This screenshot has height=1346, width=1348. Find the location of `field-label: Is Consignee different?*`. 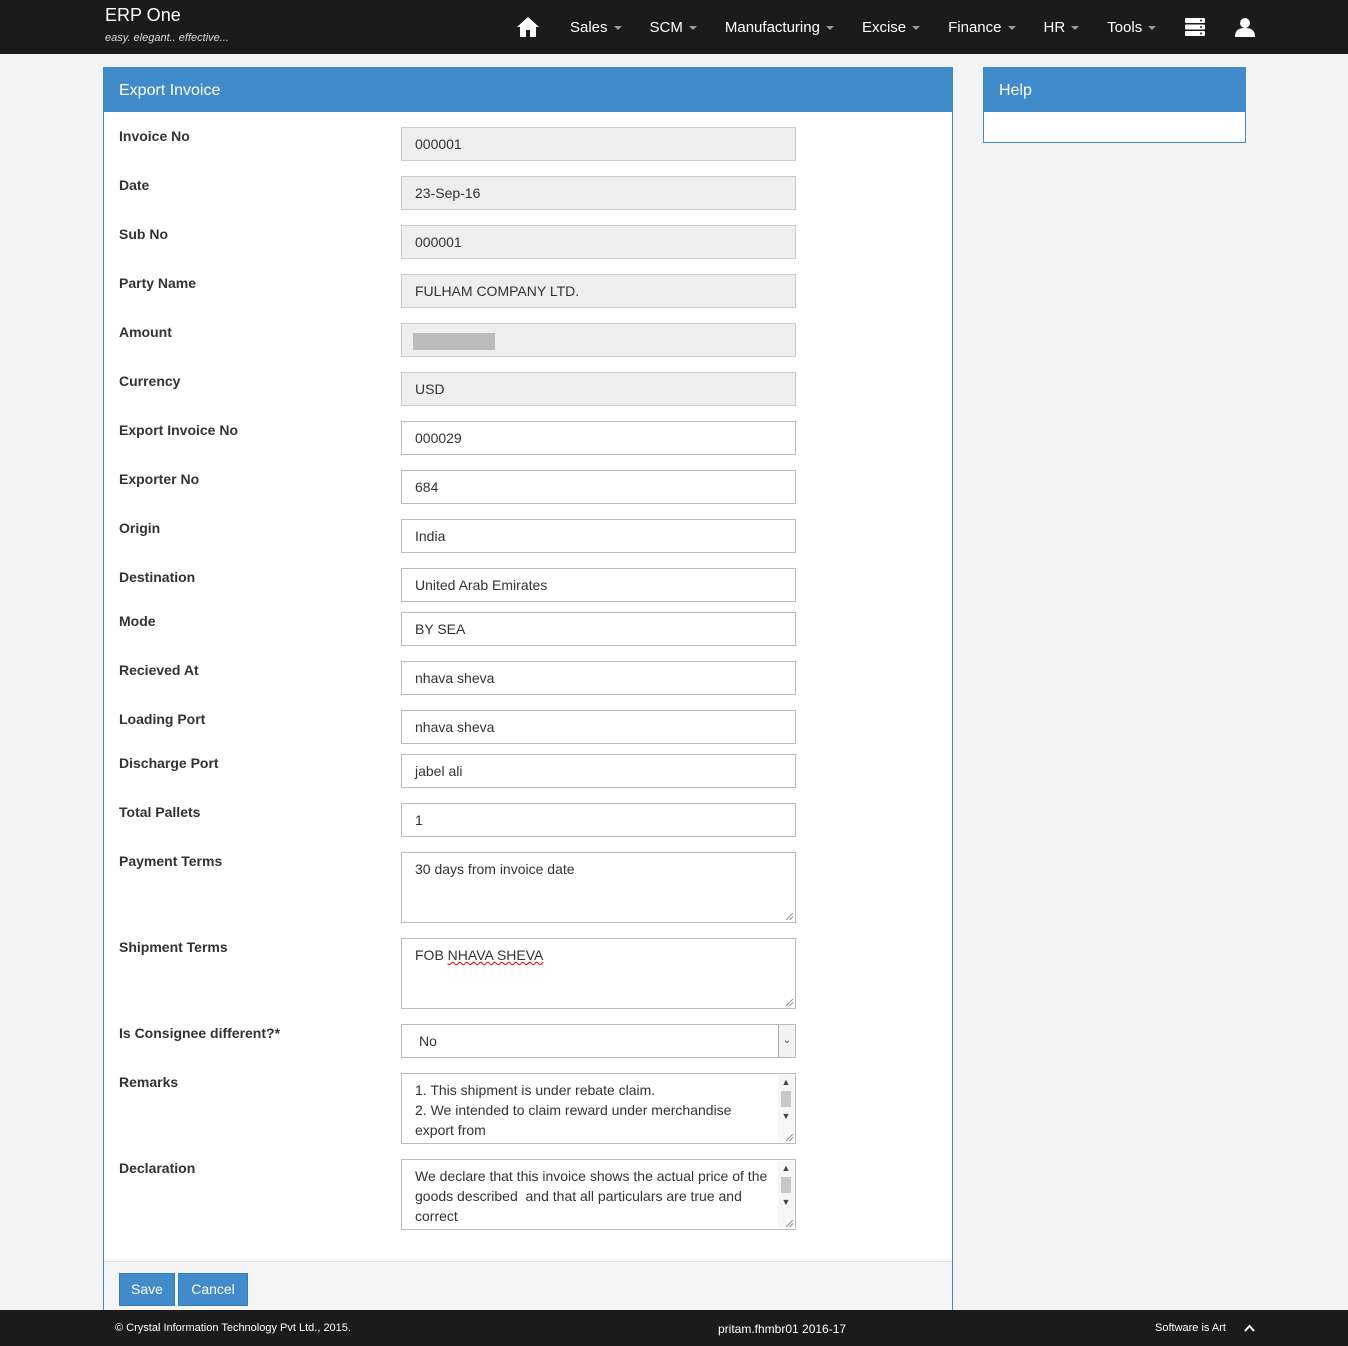

field-label: Is Consignee different?* is located at coordinates (200, 1033).